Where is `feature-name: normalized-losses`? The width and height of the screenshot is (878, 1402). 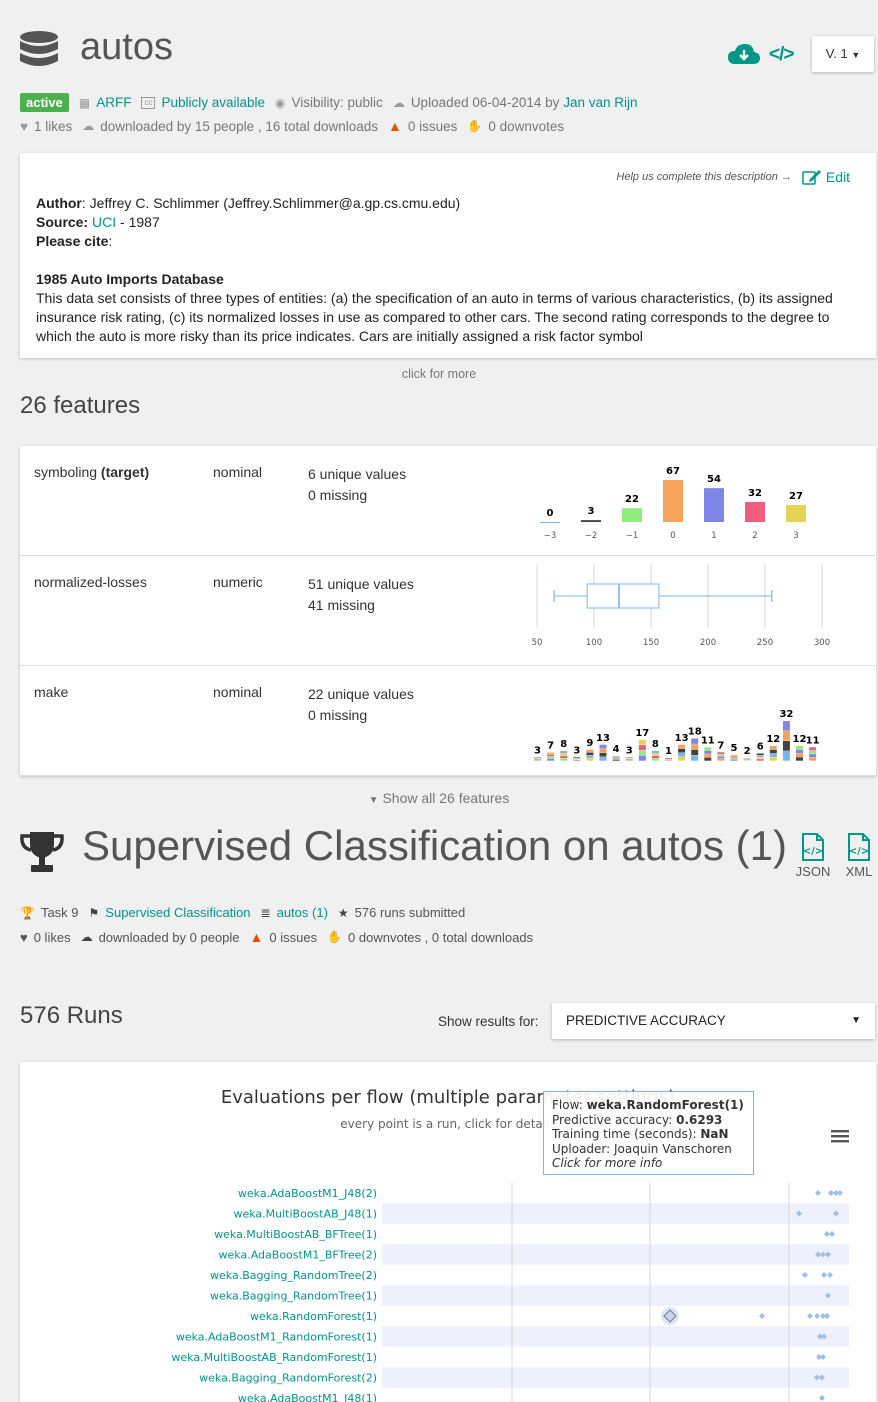
feature-name: normalized-losses is located at coordinates (90, 582).